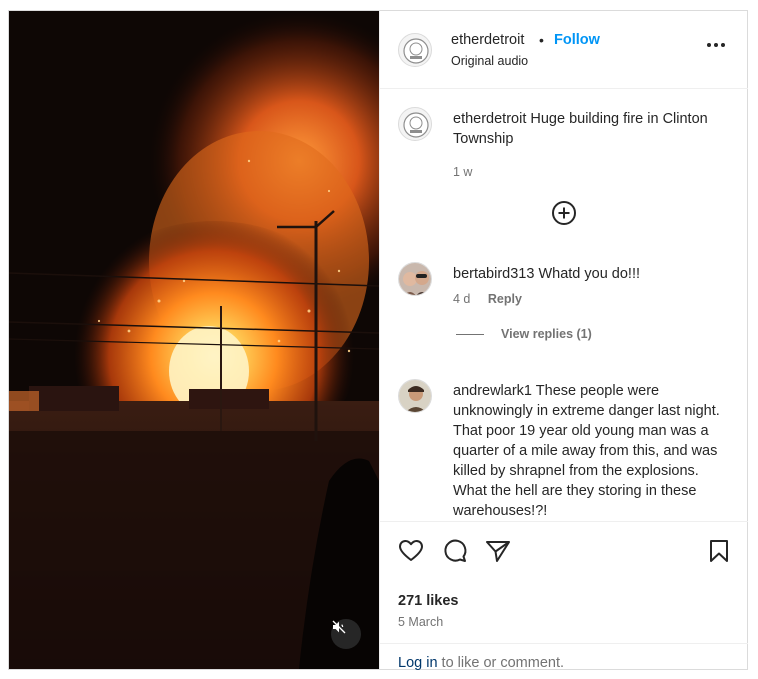 This screenshot has width=758, height=679. Describe the element at coordinates (577, 40) in the screenshot. I see `follow-button: Follow` at that location.